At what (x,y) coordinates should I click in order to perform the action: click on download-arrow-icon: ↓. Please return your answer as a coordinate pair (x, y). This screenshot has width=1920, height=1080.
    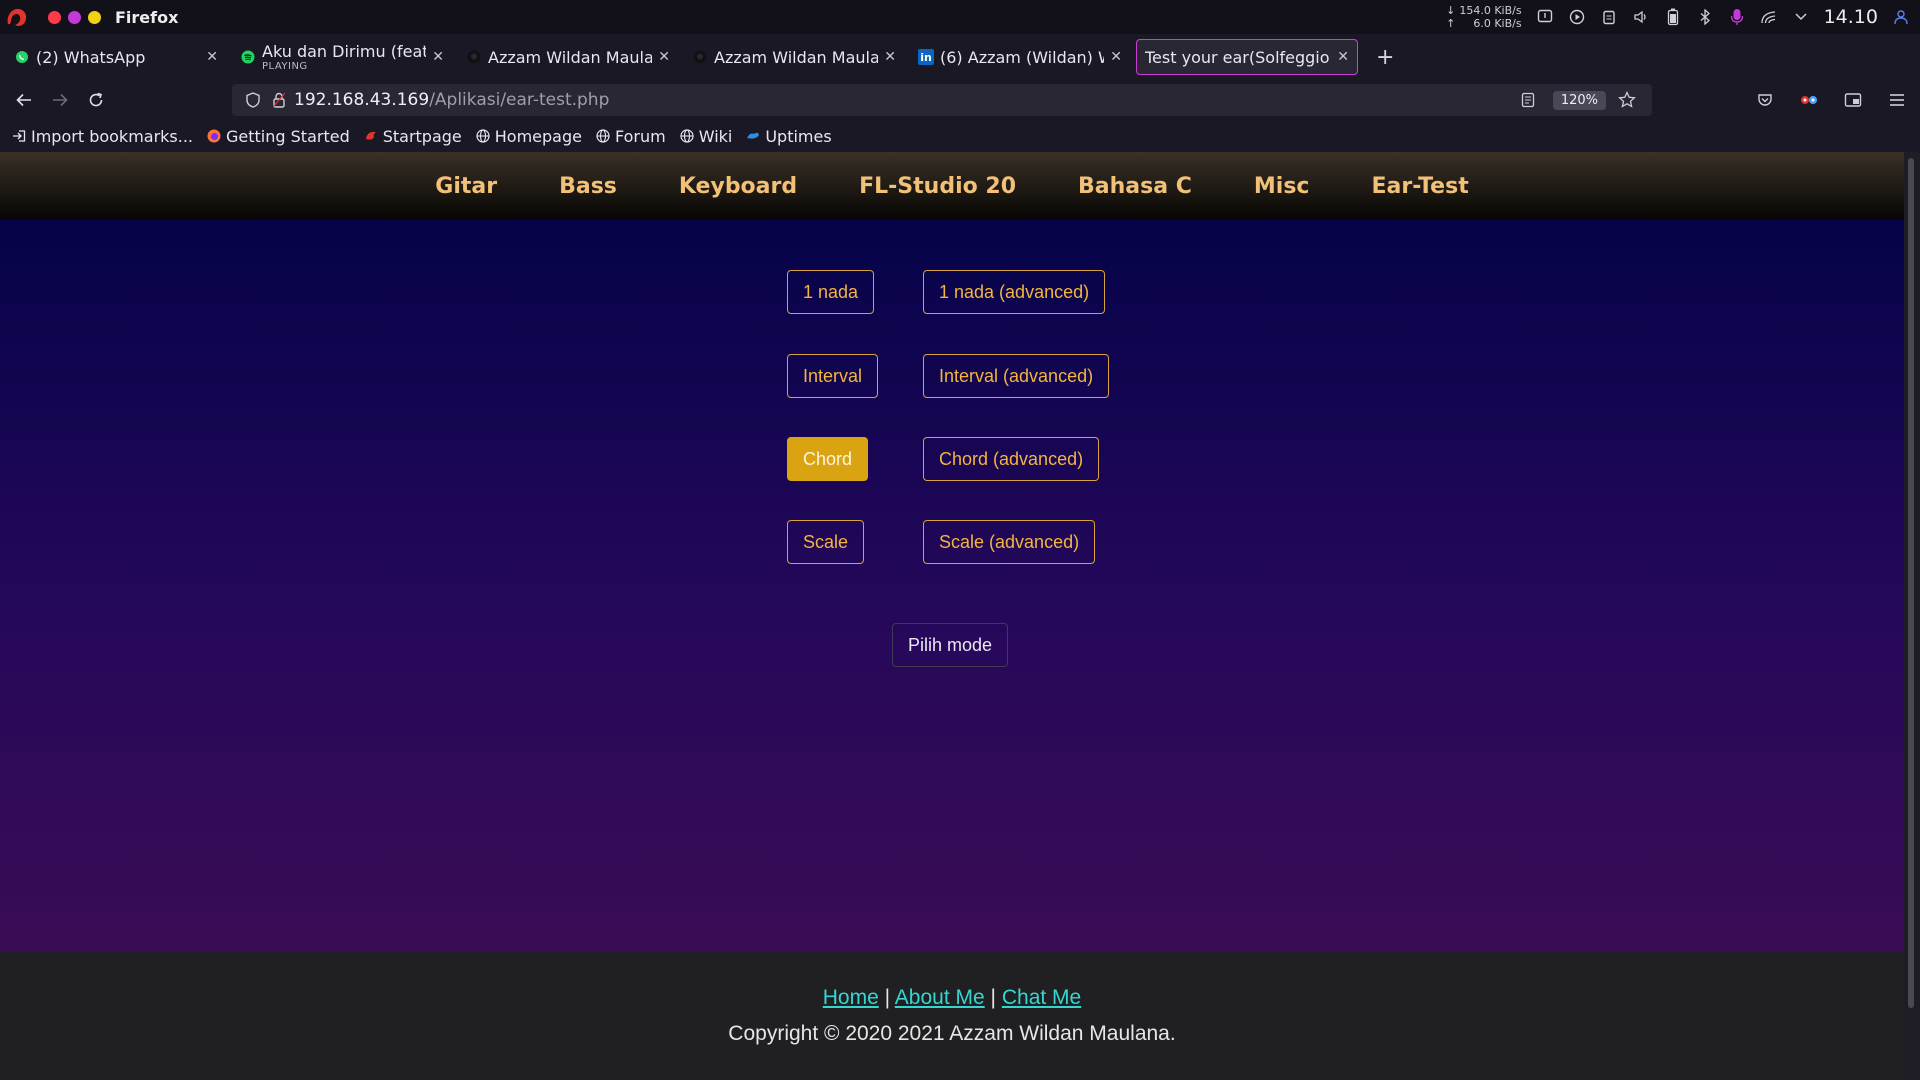
    Looking at the image, I should click on (1451, 10).